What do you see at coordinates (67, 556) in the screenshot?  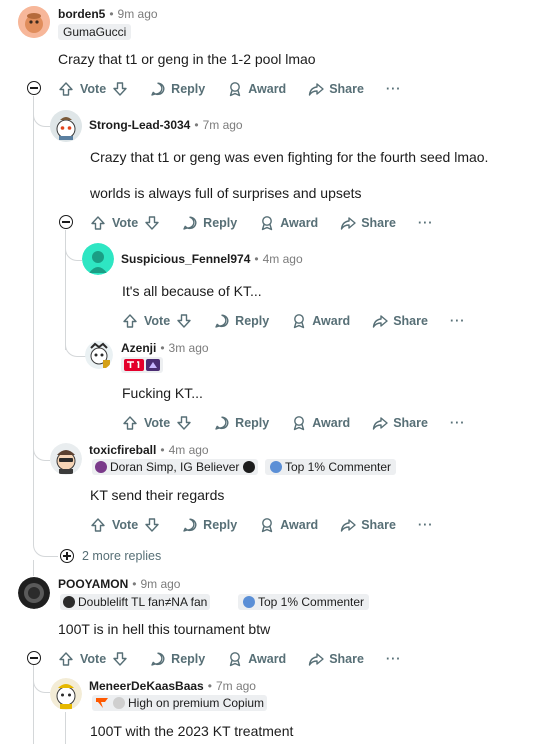 I see `expand-replies-icon` at bounding box center [67, 556].